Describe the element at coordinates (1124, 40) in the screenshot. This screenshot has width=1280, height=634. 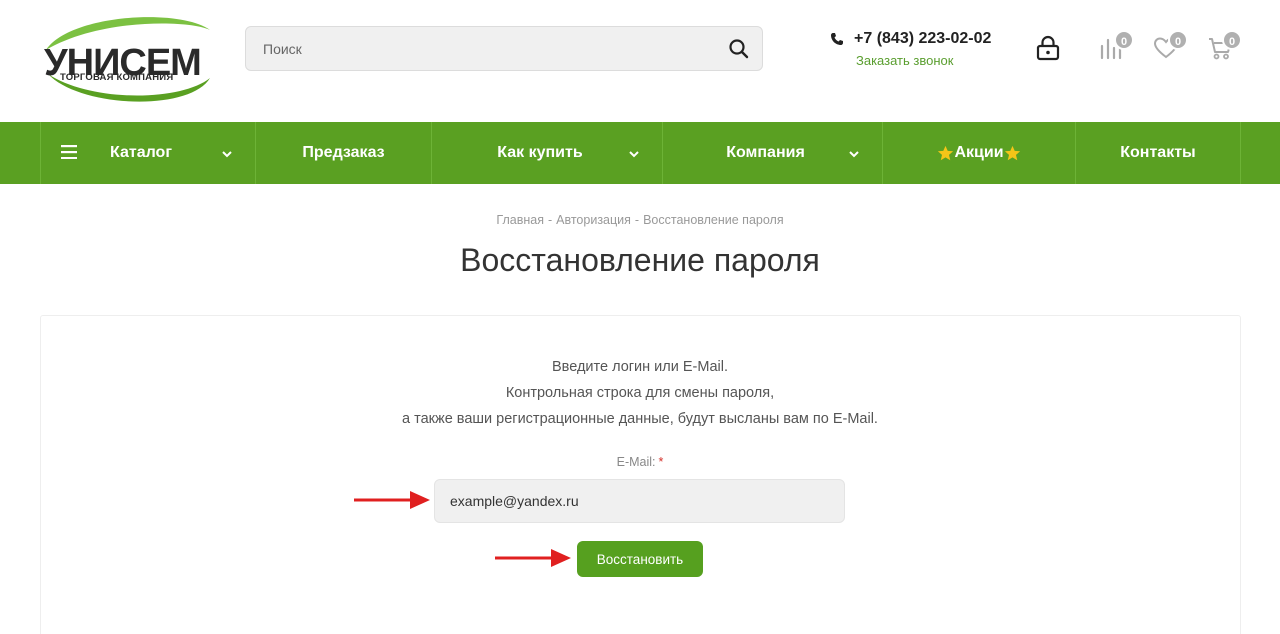
I see `compare-count-badge: 0` at that location.